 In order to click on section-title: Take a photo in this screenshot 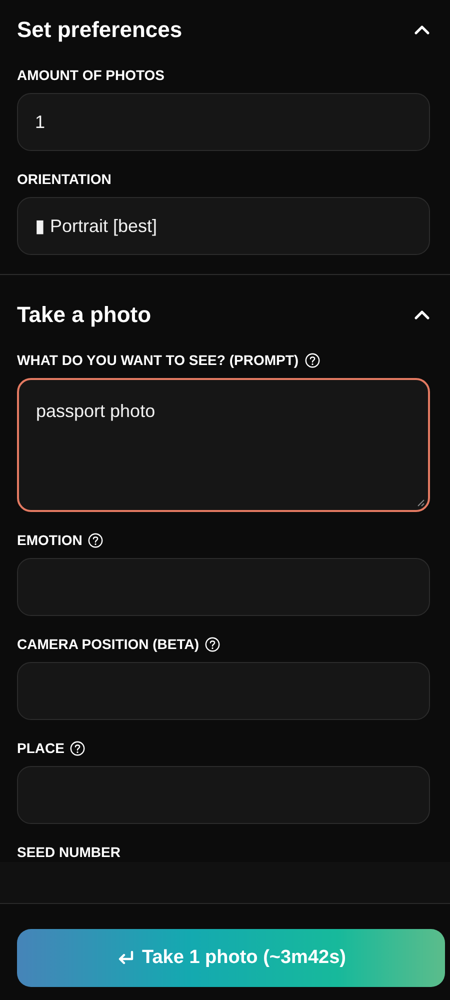, I will do `click(84, 315)`.